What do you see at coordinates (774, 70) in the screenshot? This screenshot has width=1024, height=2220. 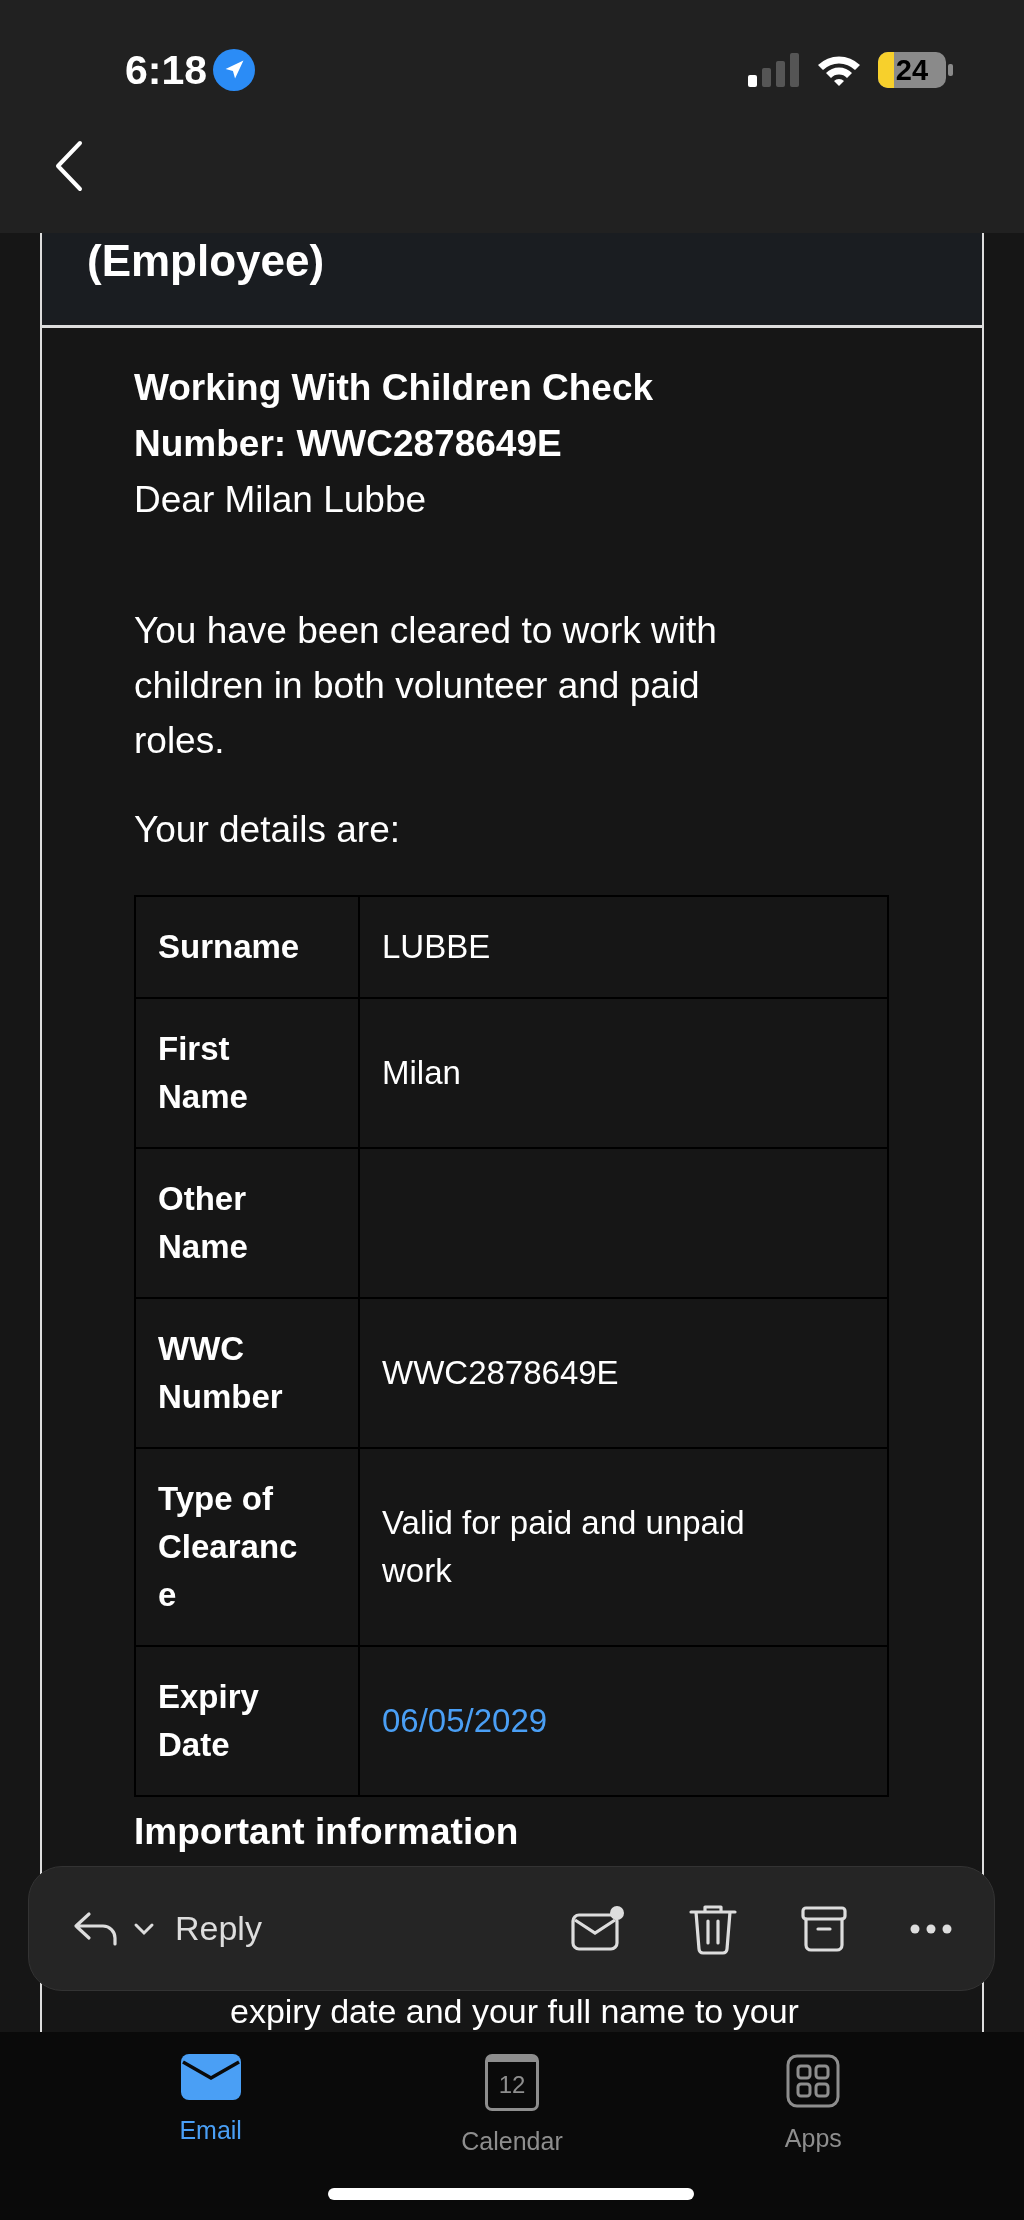 I see `signal-icon` at bounding box center [774, 70].